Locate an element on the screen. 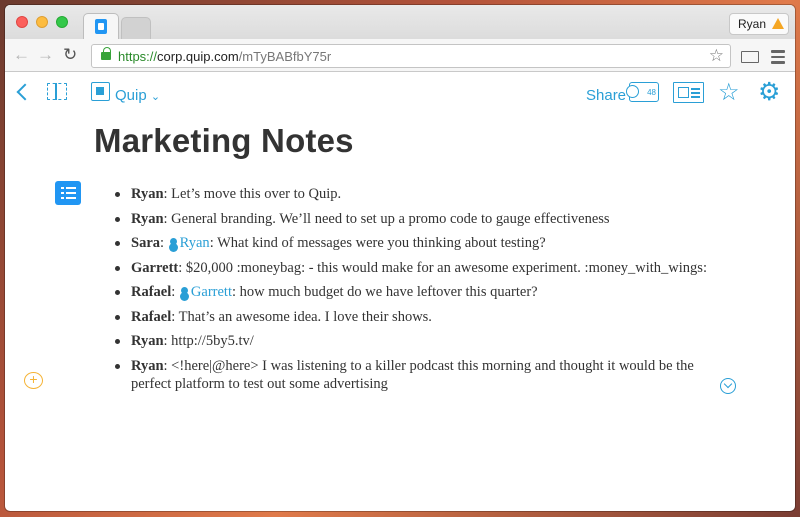  share-button: Share is located at coordinates (606, 95).